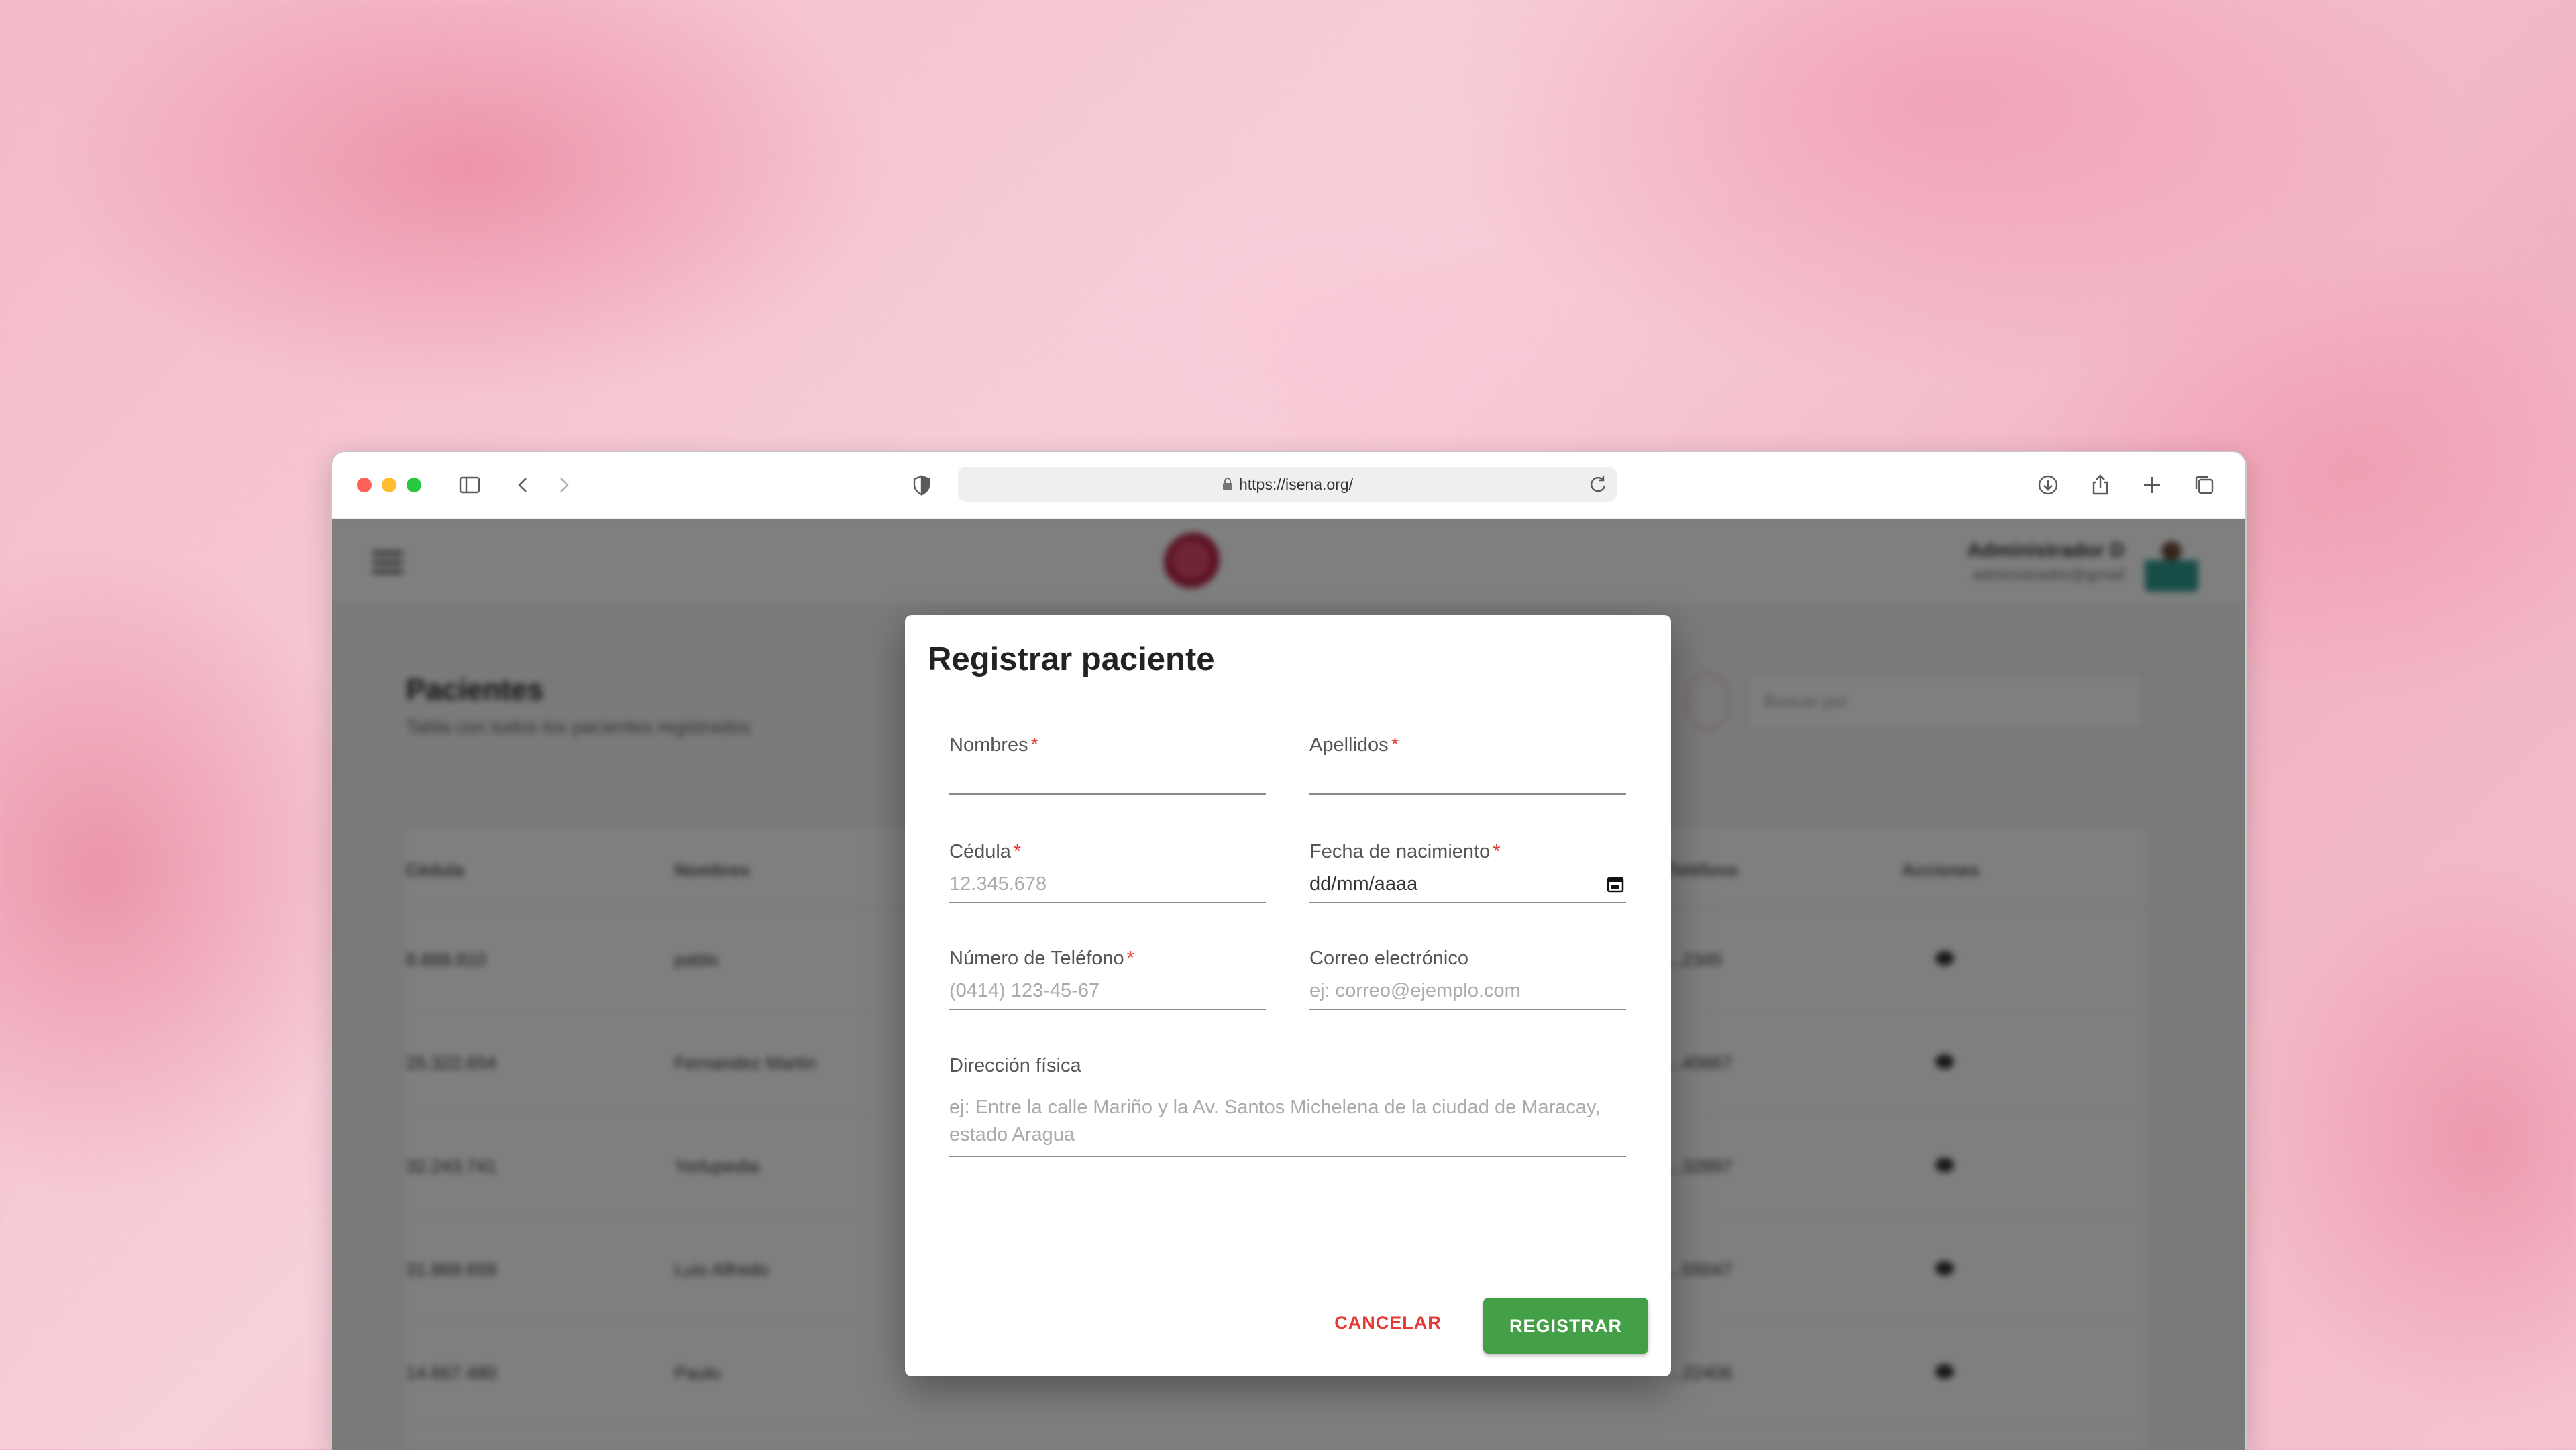  What do you see at coordinates (1296, 484) in the screenshot?
I see `url-text: https://isena.org/` at bounding box center [1296, 484].